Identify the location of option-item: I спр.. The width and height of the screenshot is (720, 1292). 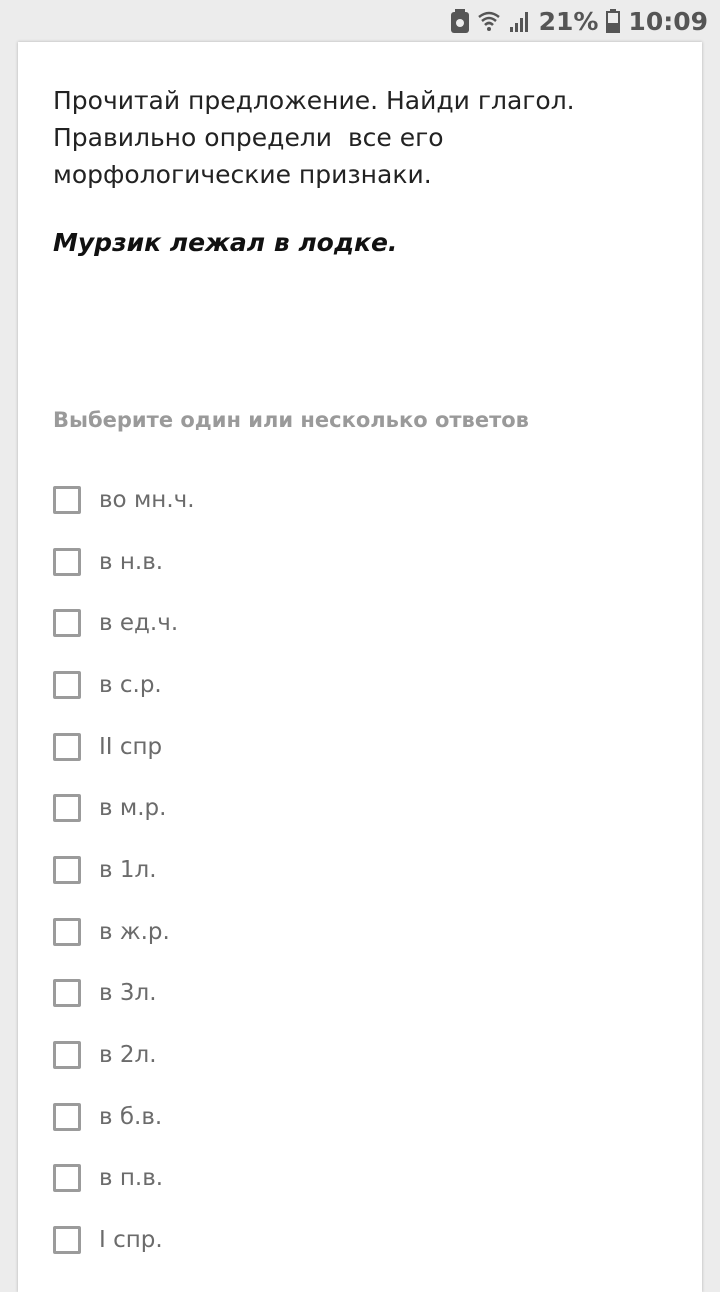
(124, 1240).